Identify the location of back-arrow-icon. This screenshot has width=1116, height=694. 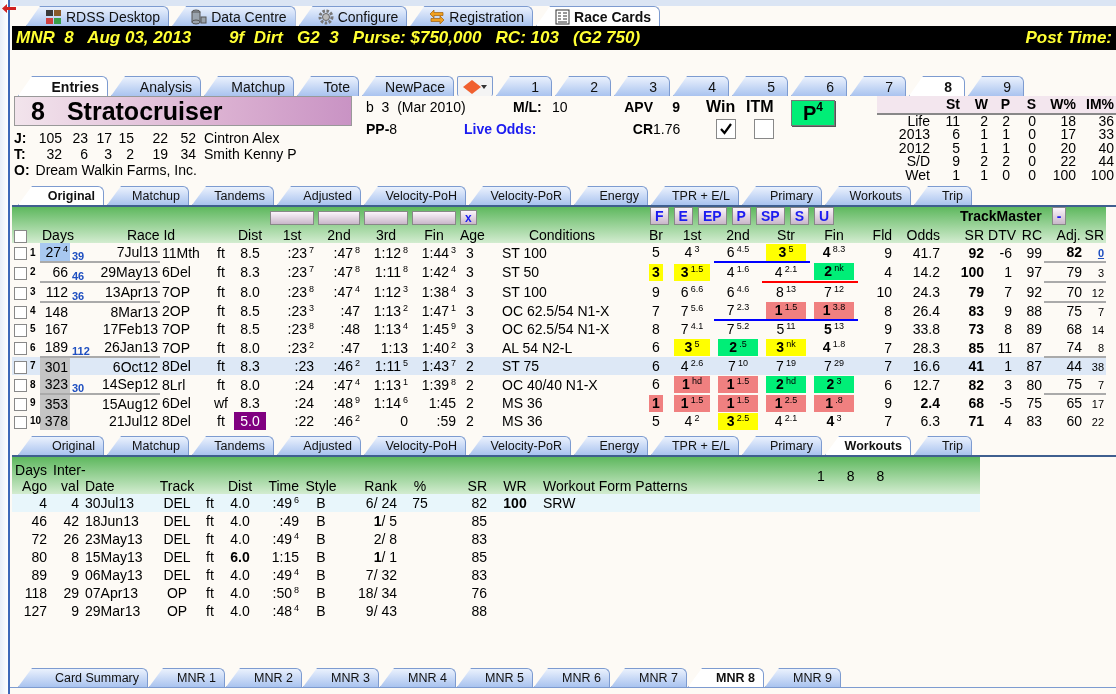
(9, 8).